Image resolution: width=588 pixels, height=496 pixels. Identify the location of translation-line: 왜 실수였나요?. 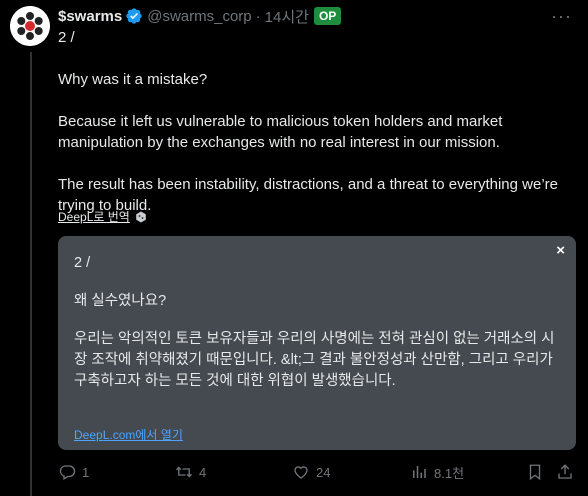
(120, 301).